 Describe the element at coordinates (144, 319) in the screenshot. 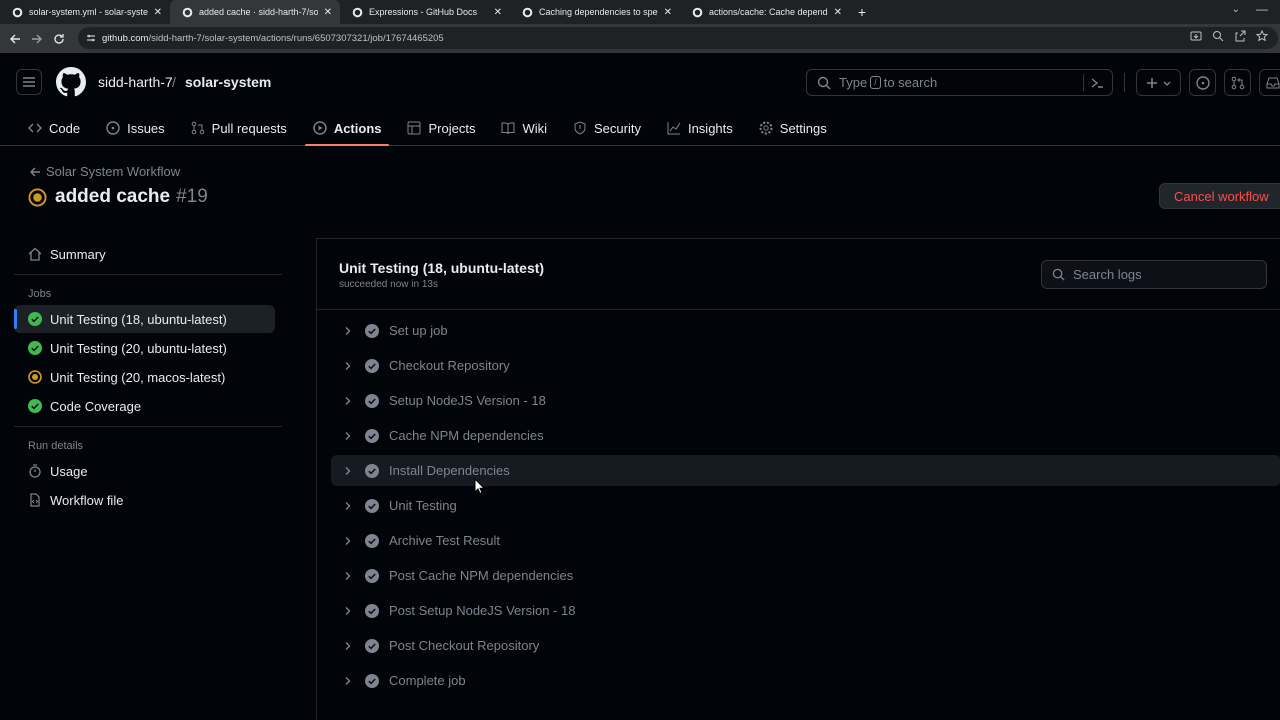

I see `sidebar-job-item: Unit Testing (18, ubuntu-latest)` at that location.